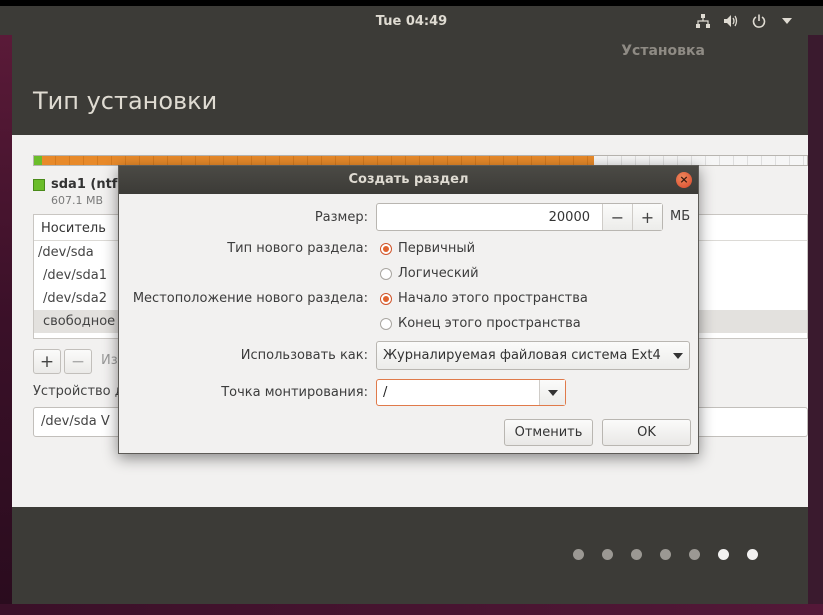 This screenshot has width=823, height=615. Describe the element at coordinates (684, 180) in the screenshot. I see `close-icon: ×` at that location.